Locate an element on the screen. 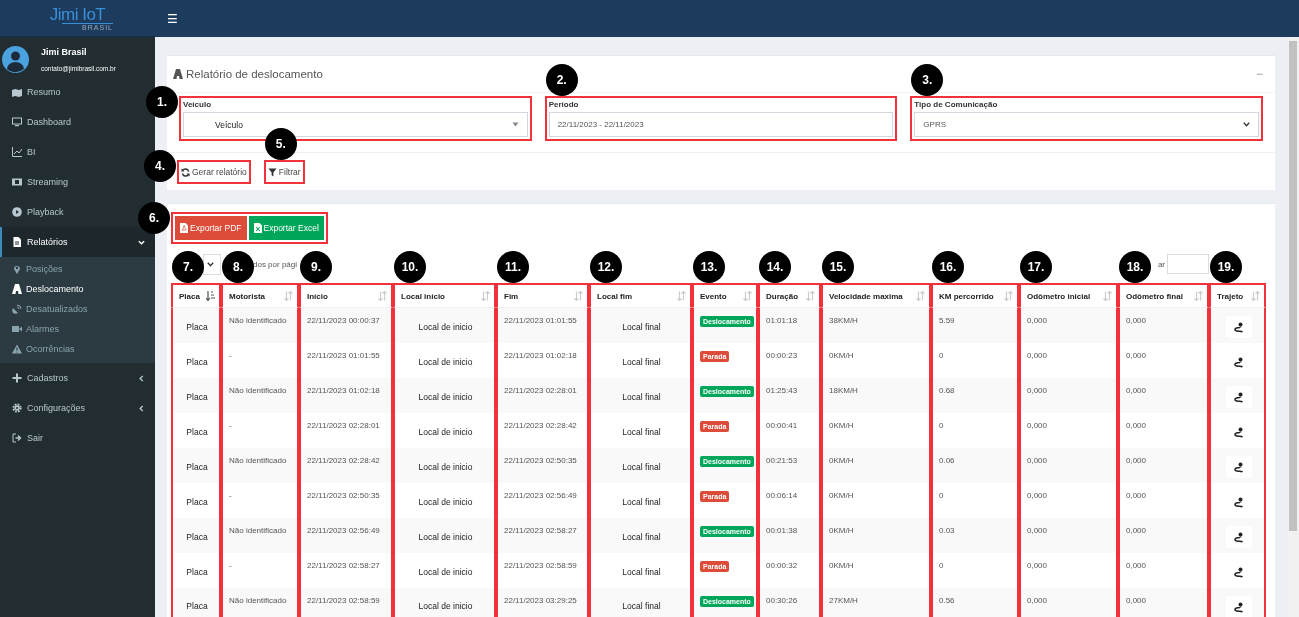 This screenshot has height=617, width=1299. export-pdf-button: Exportar PDF is located at coordinates (211, 228).